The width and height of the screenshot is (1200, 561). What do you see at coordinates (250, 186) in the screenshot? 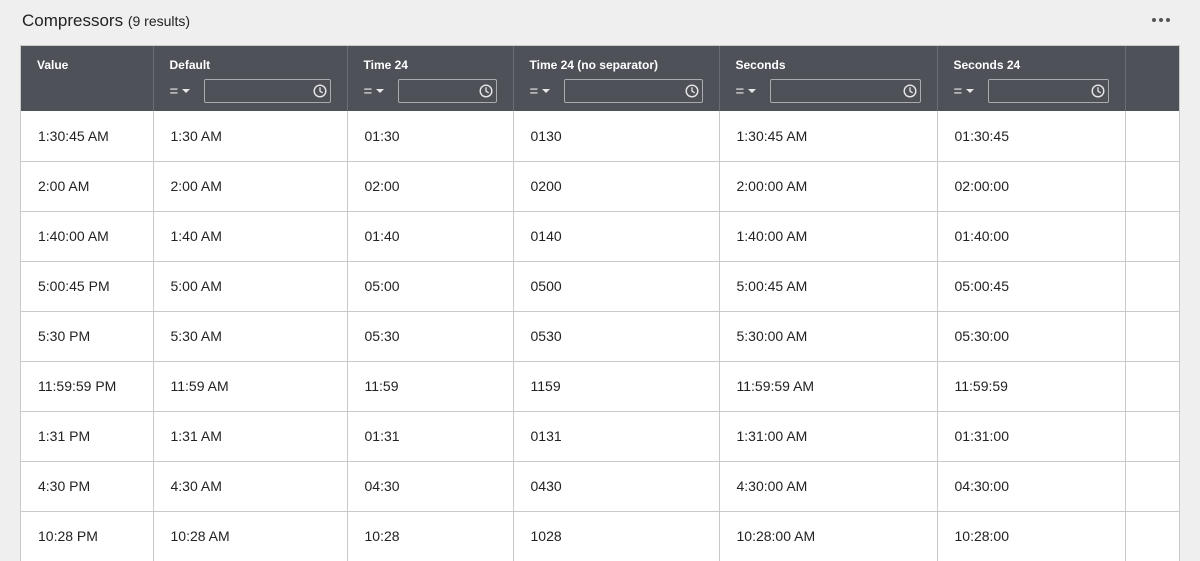
I see `table-cell-default: 2:00 AM` at bounding box center [250, 186].